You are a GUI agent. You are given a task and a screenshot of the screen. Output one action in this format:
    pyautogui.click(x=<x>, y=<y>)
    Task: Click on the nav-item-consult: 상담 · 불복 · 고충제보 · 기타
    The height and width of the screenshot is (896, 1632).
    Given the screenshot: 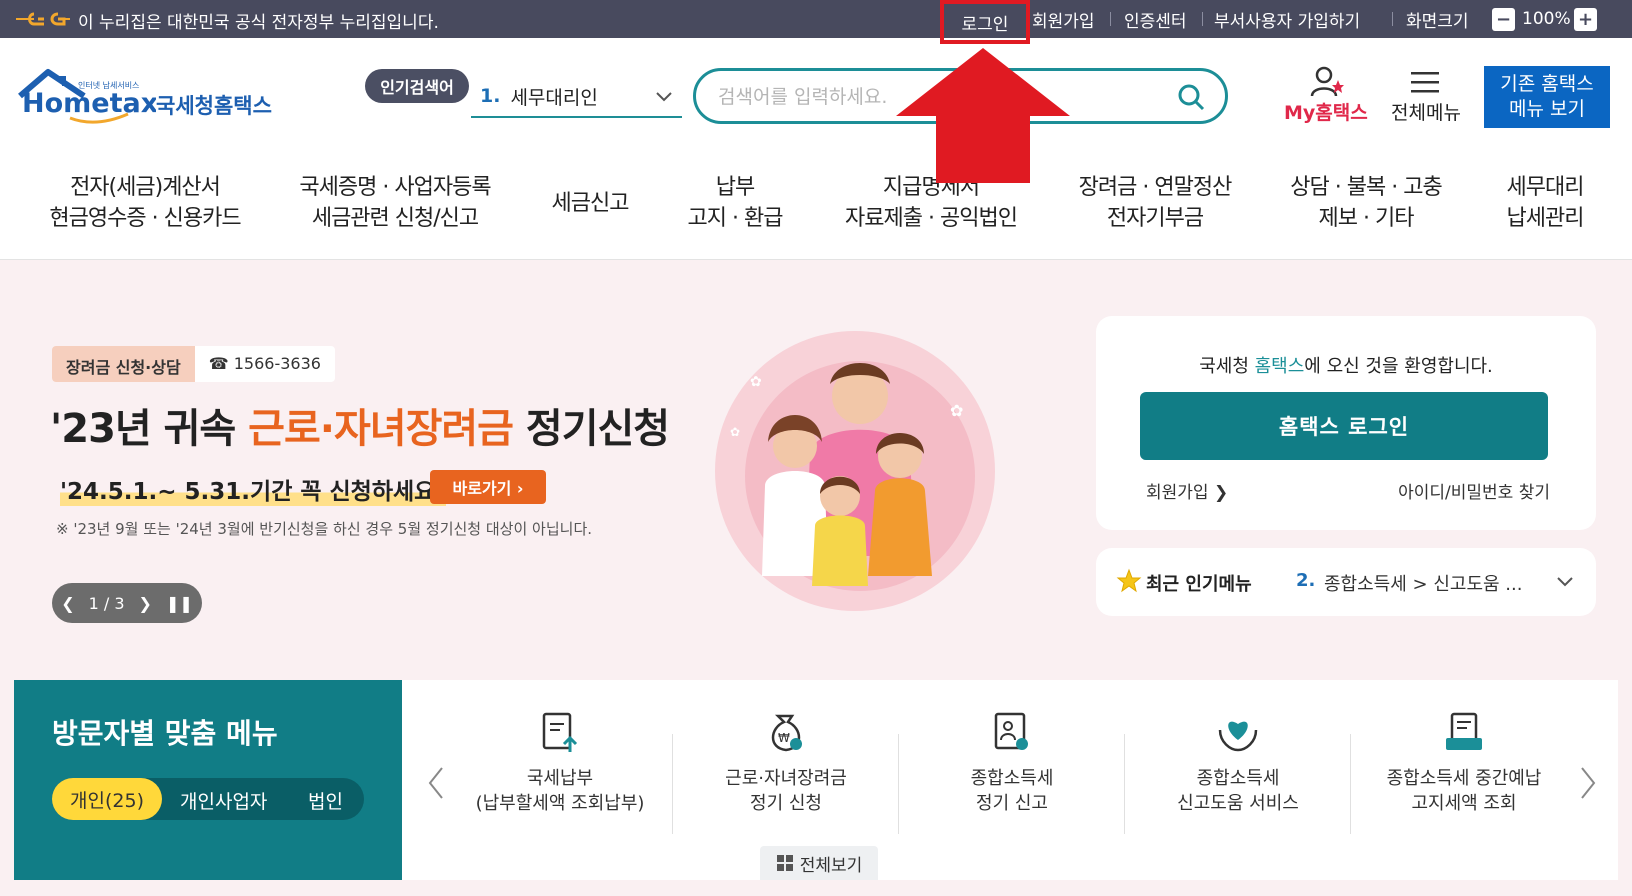 What is the action you would take?
    pyautogui.click(x=1366, y=203)
    